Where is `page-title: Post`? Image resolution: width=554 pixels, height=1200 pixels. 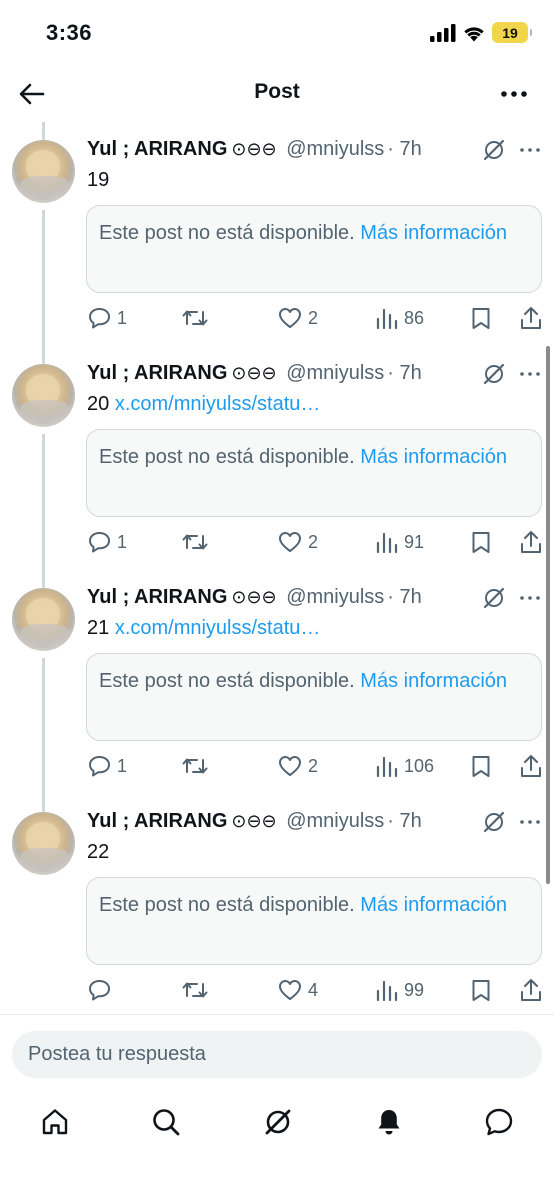 page-title: Post is located at coordinates (277, 91).